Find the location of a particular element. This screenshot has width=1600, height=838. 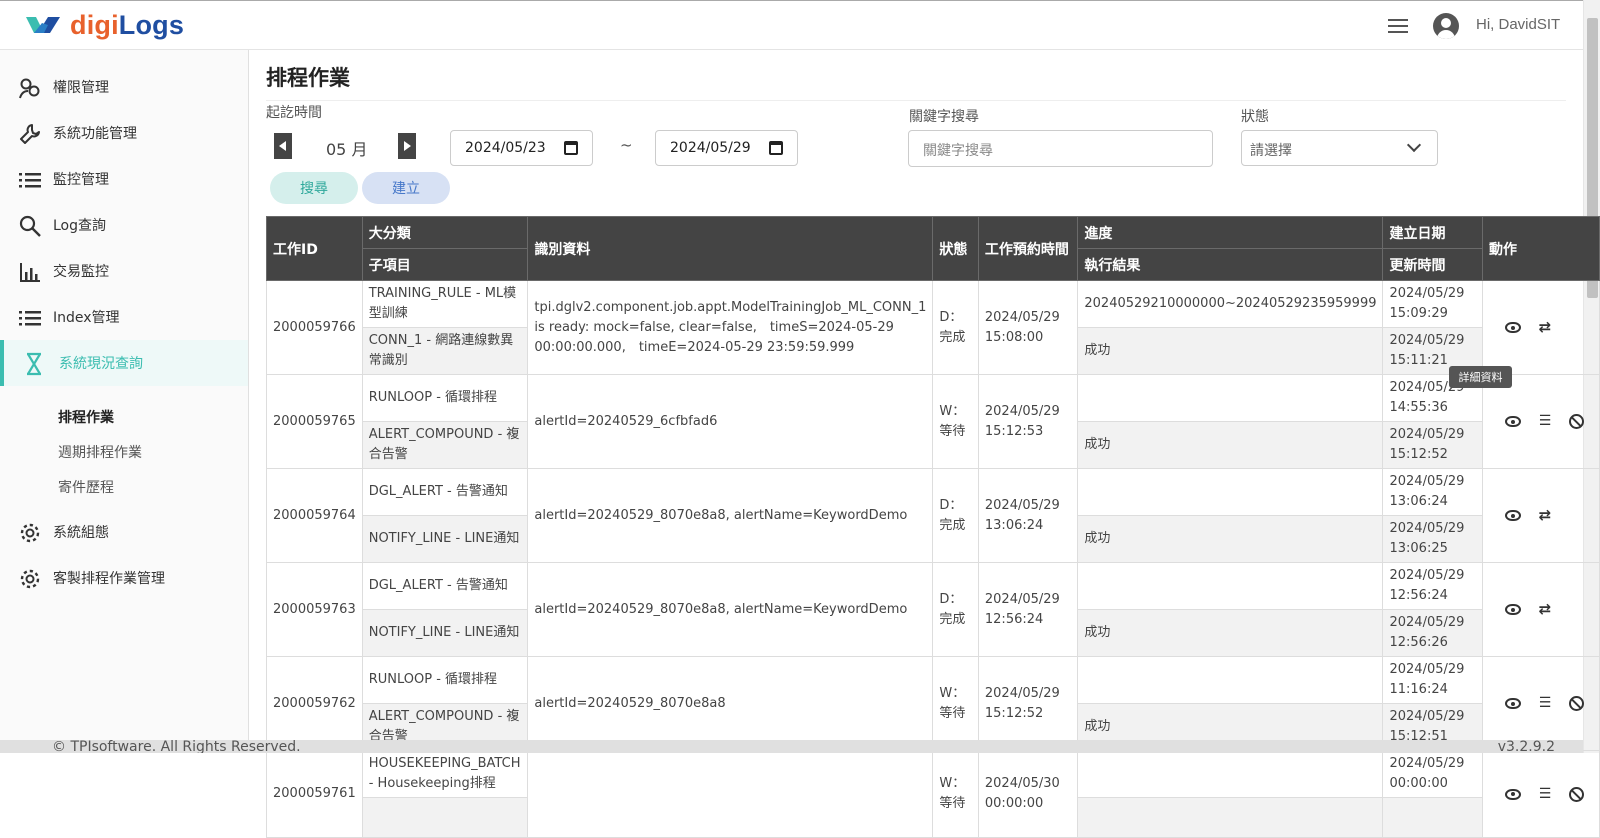

cell-status: D：完成 is located at coordinates (955, 327).